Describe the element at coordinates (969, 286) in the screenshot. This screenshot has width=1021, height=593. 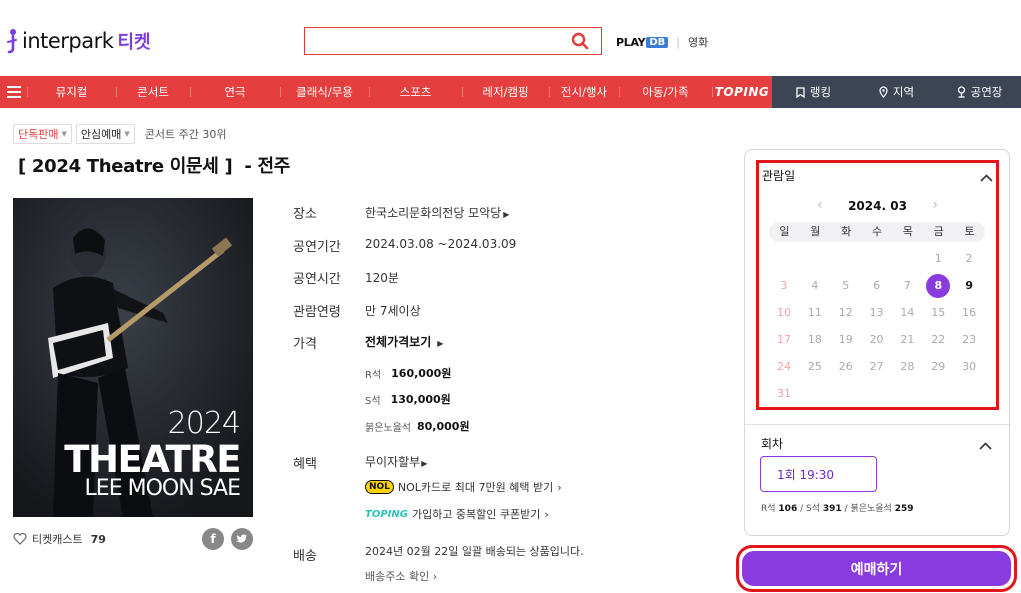
I see `calendar-day: 9` at that location.